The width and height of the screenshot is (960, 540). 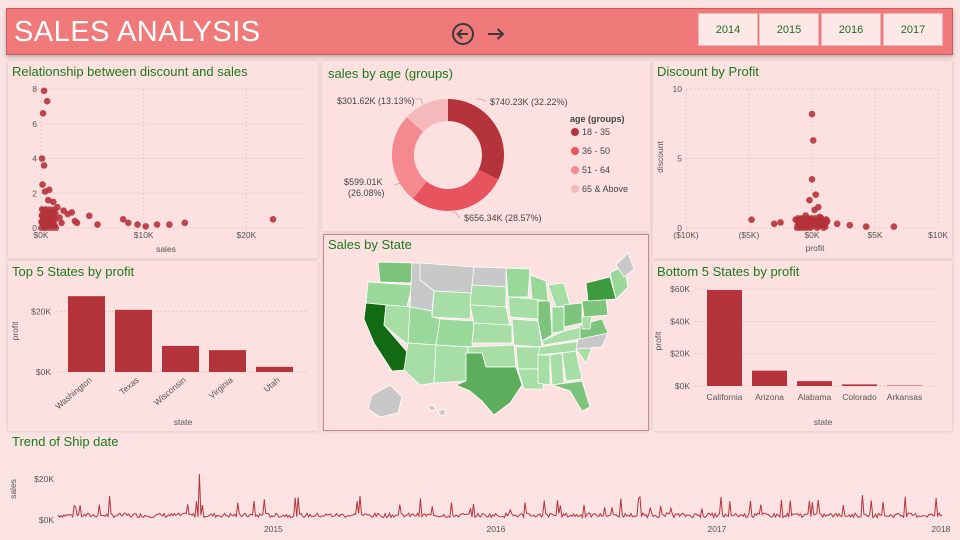 I want to click on x-tick-label: $20K, so click(x=246, y=235).